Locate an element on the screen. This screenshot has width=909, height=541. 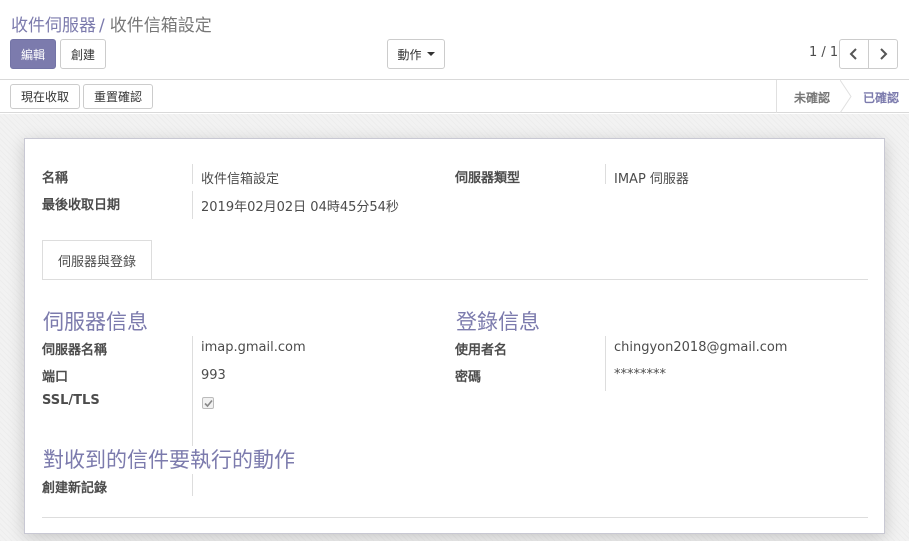
chevron-right-icon is located at coordinates (884, 54).